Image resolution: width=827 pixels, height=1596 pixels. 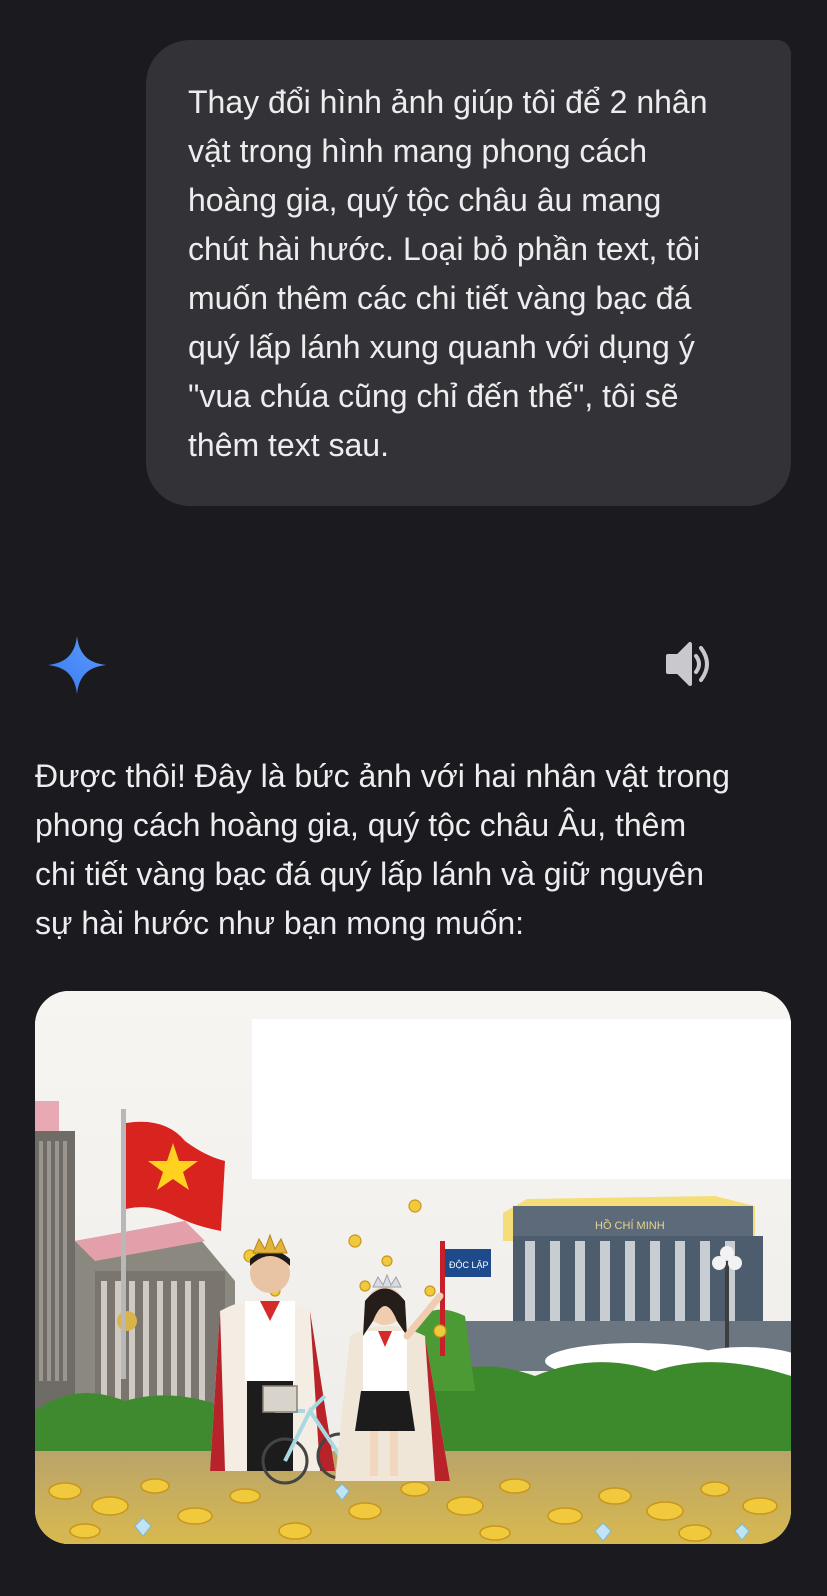 I want to click on street-sign-text: ĐỘC LẬP, so click(x=469, y=1265).